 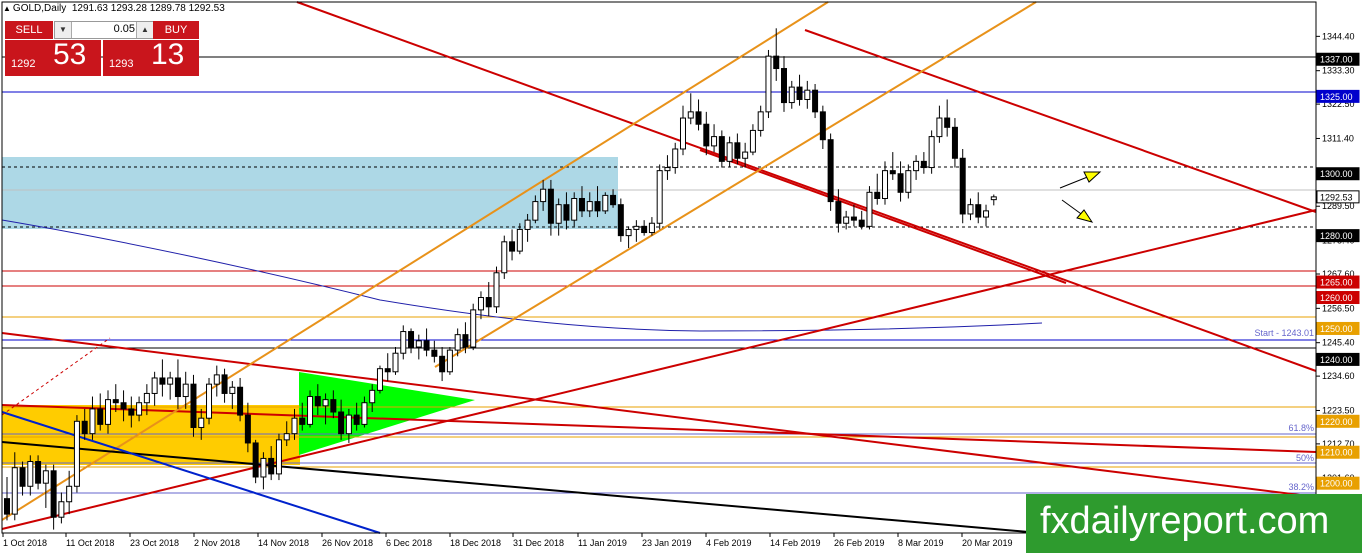 What do you see at coordinates (1338, 308) in the screenshot?
I see `y-tick-label: 1256.50` at bounding box center [1338, 308].